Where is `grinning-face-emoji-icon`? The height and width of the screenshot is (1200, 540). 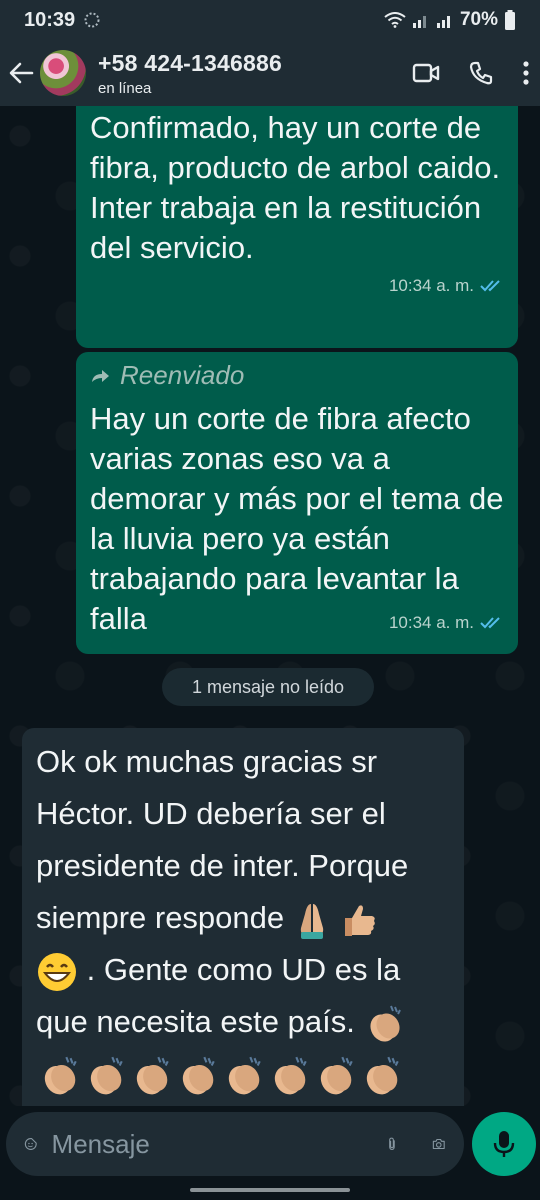
grinning-face-emoji-icon is located at coordinates (57, 971).